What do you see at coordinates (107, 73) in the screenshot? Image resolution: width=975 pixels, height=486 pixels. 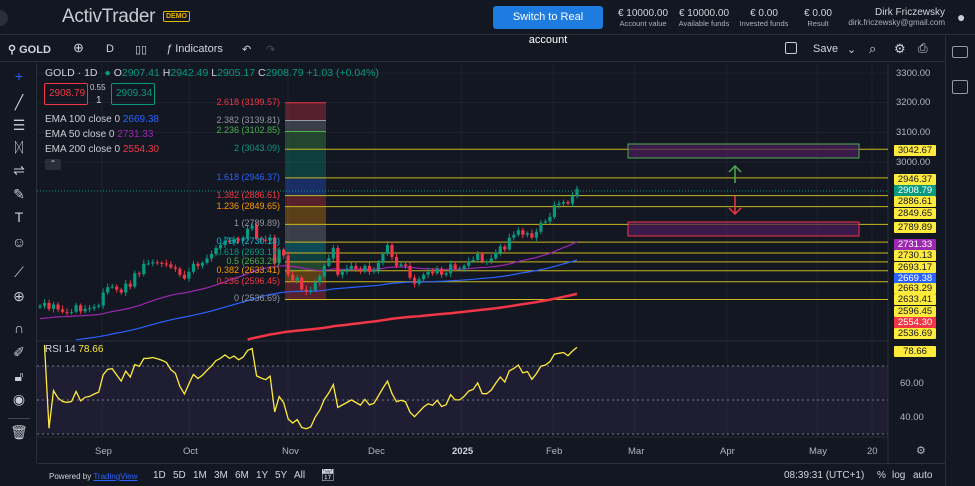 I see `market-status-icon: ●` at bounding box center [107, 73].